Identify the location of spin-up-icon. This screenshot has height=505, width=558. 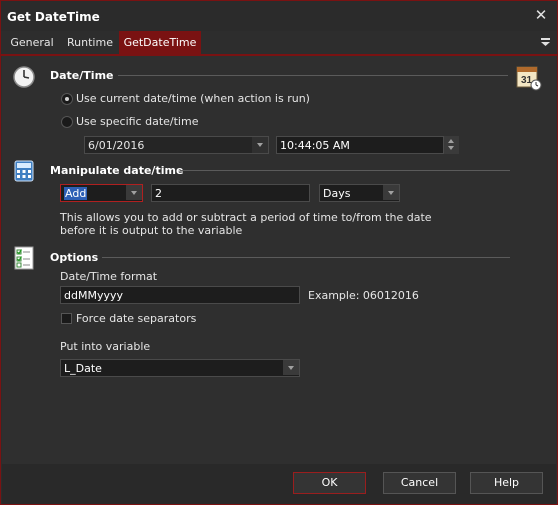
(451, 141).